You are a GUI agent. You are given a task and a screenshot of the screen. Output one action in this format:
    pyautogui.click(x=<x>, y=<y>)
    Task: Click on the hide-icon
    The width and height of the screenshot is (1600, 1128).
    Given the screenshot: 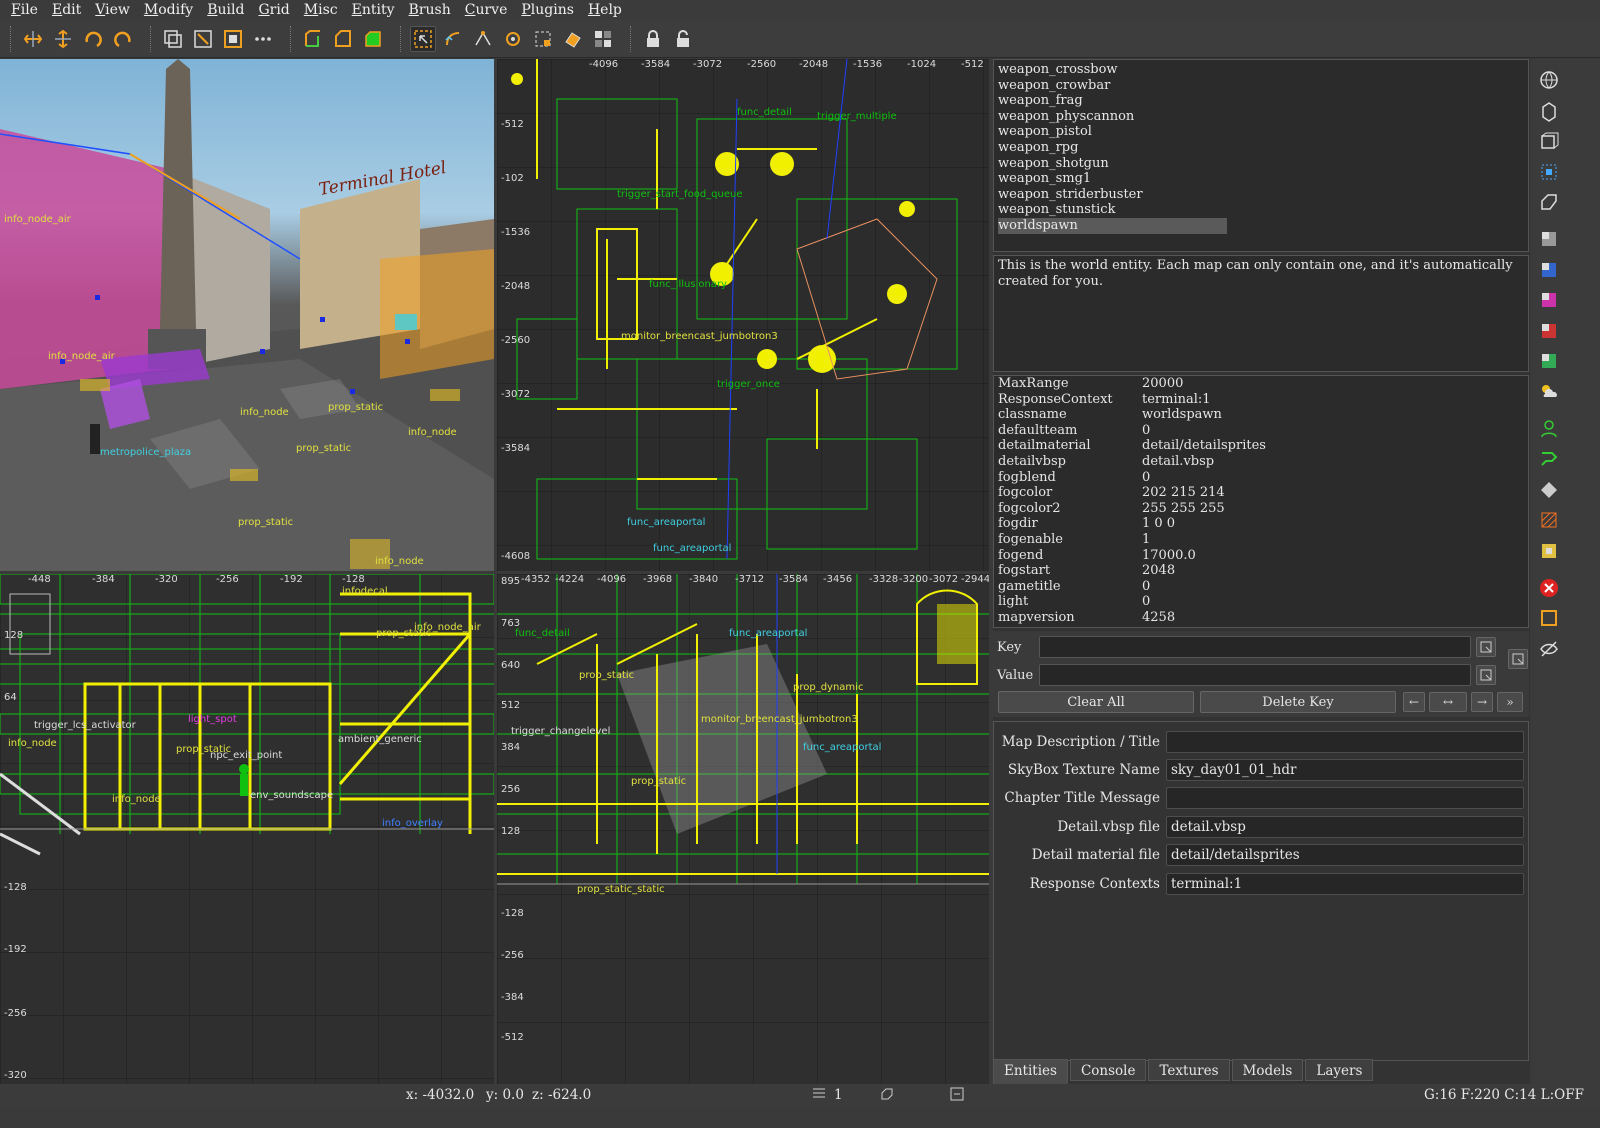 What is the action you would take?
    pyautogui.click(x=1549, y=649)
    